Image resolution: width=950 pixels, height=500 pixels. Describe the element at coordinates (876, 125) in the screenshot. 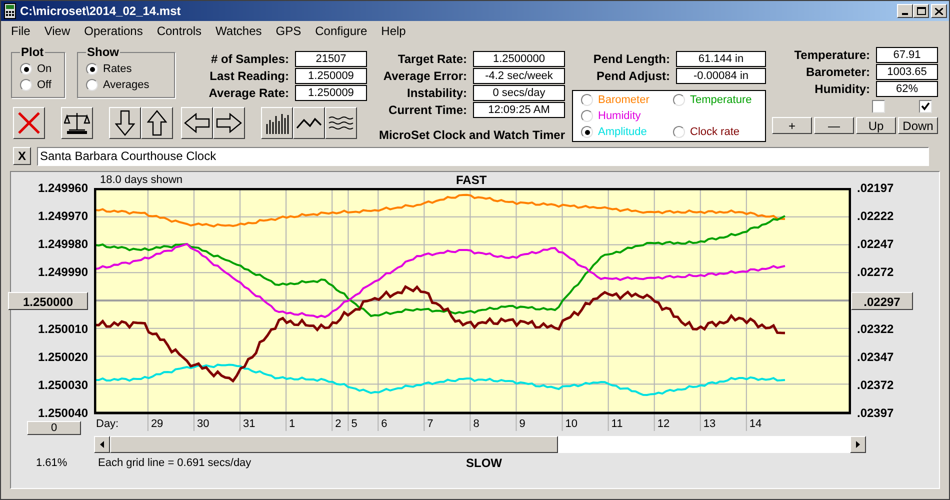

I see `adjust-button: Up` at that location.